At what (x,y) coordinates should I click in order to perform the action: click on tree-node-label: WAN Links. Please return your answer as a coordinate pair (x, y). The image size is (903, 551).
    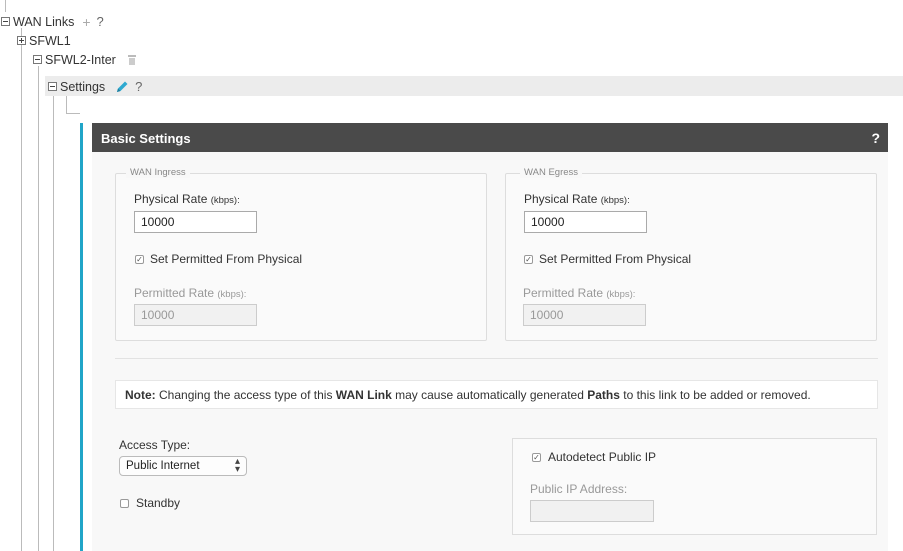
    Looking at the image, I should click on (43, 22).